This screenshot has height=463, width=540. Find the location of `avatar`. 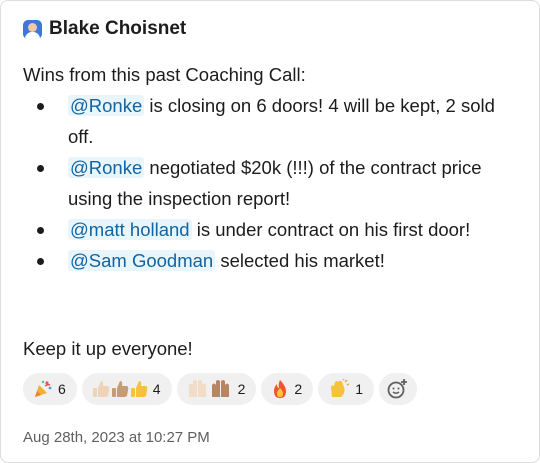

avatar is located at coordinates (32, 29).